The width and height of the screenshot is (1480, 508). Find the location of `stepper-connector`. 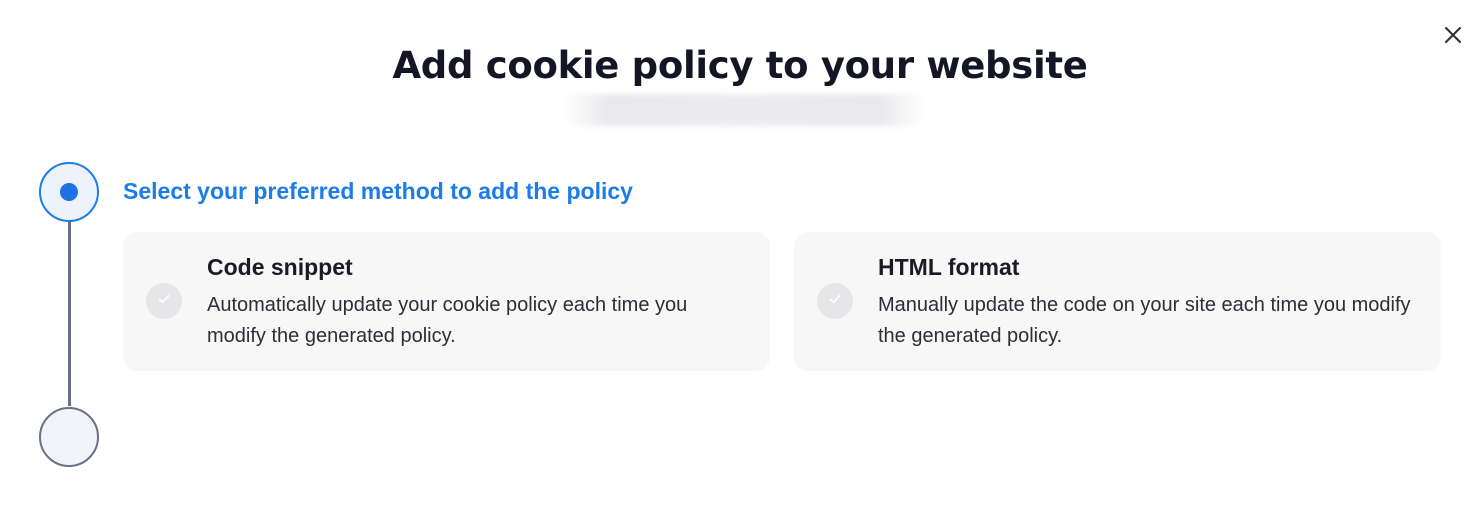

stepper-connector is located at coordinates (69, 314).